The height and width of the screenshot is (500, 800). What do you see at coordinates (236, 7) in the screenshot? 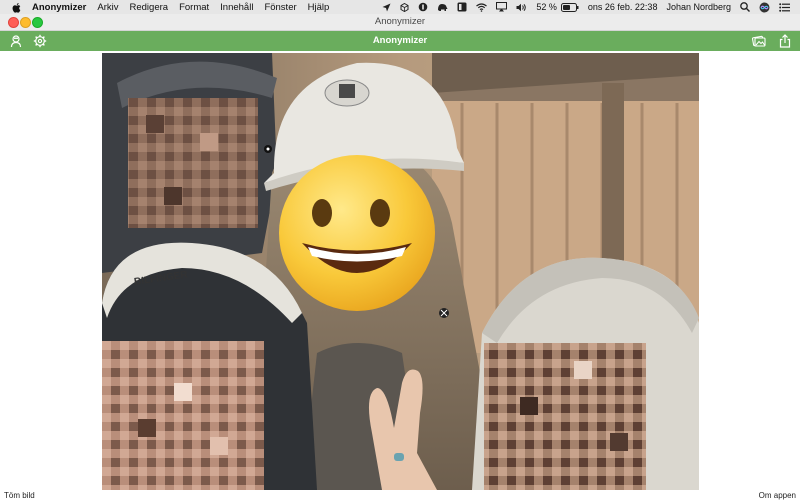
I see `menu-innehall: Innehåll` at bounding box center [236, 7].